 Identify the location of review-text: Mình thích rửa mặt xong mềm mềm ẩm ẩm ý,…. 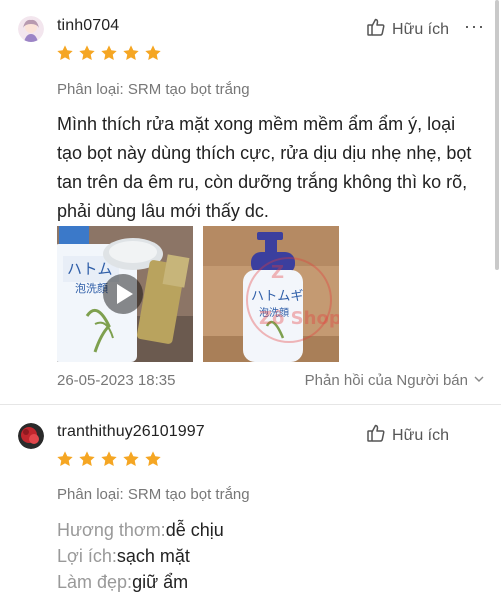
(264, 167).